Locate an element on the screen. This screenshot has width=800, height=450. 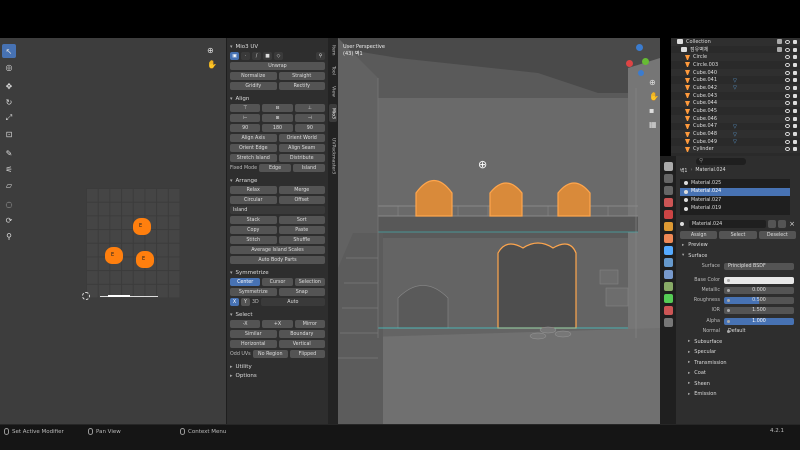
sym-cursor-button: Cursor is located at coordinates (277, 282).